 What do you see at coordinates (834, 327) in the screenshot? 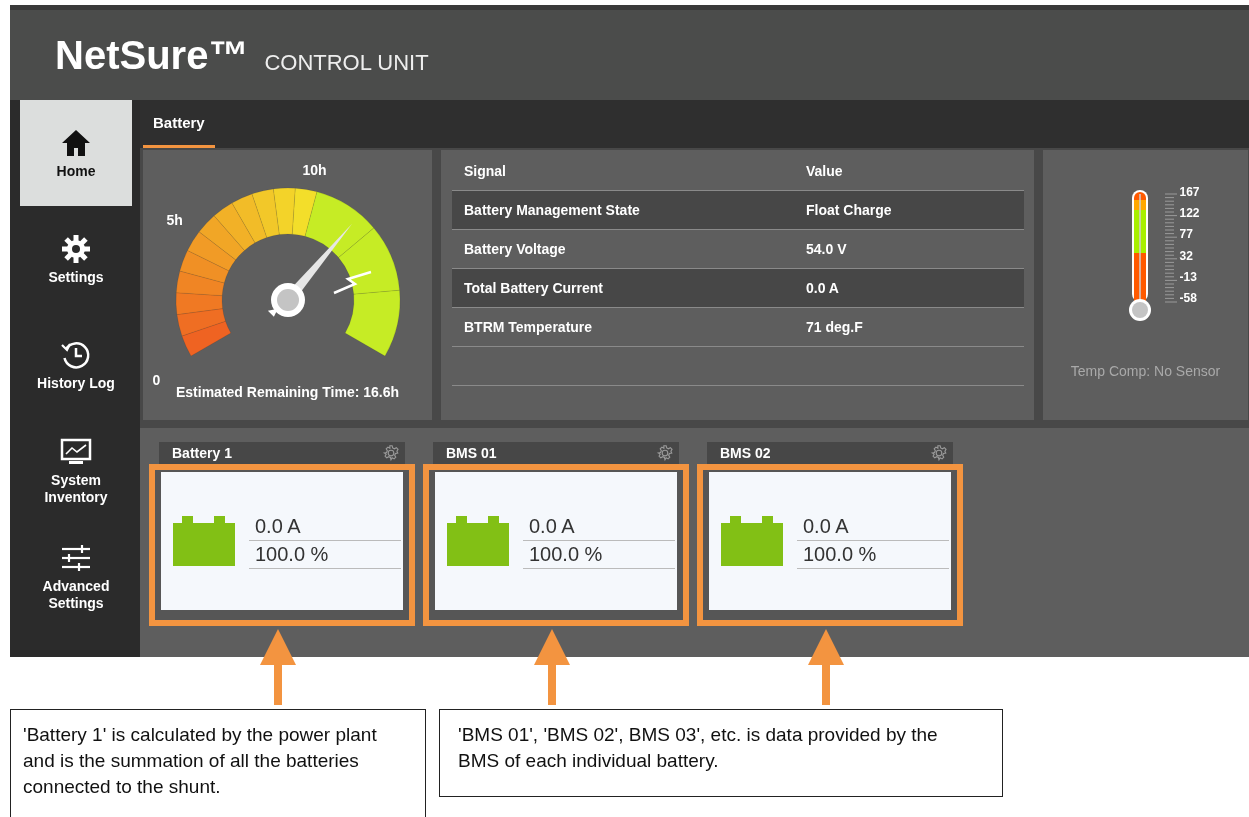
I see `table-cell-text: 71 deg.F` at bounding box center [834, 327].